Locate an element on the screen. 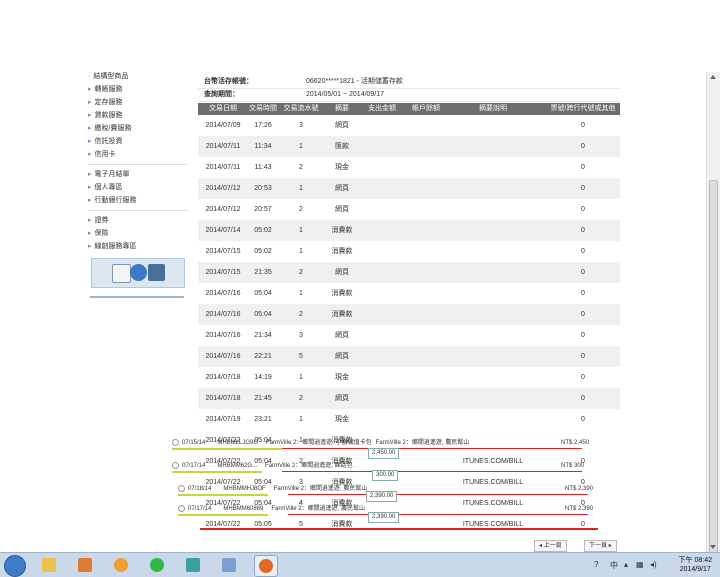  table-row: 2014/07/15 21:35 2 網頁 0 is located at coordinates (409, 272).